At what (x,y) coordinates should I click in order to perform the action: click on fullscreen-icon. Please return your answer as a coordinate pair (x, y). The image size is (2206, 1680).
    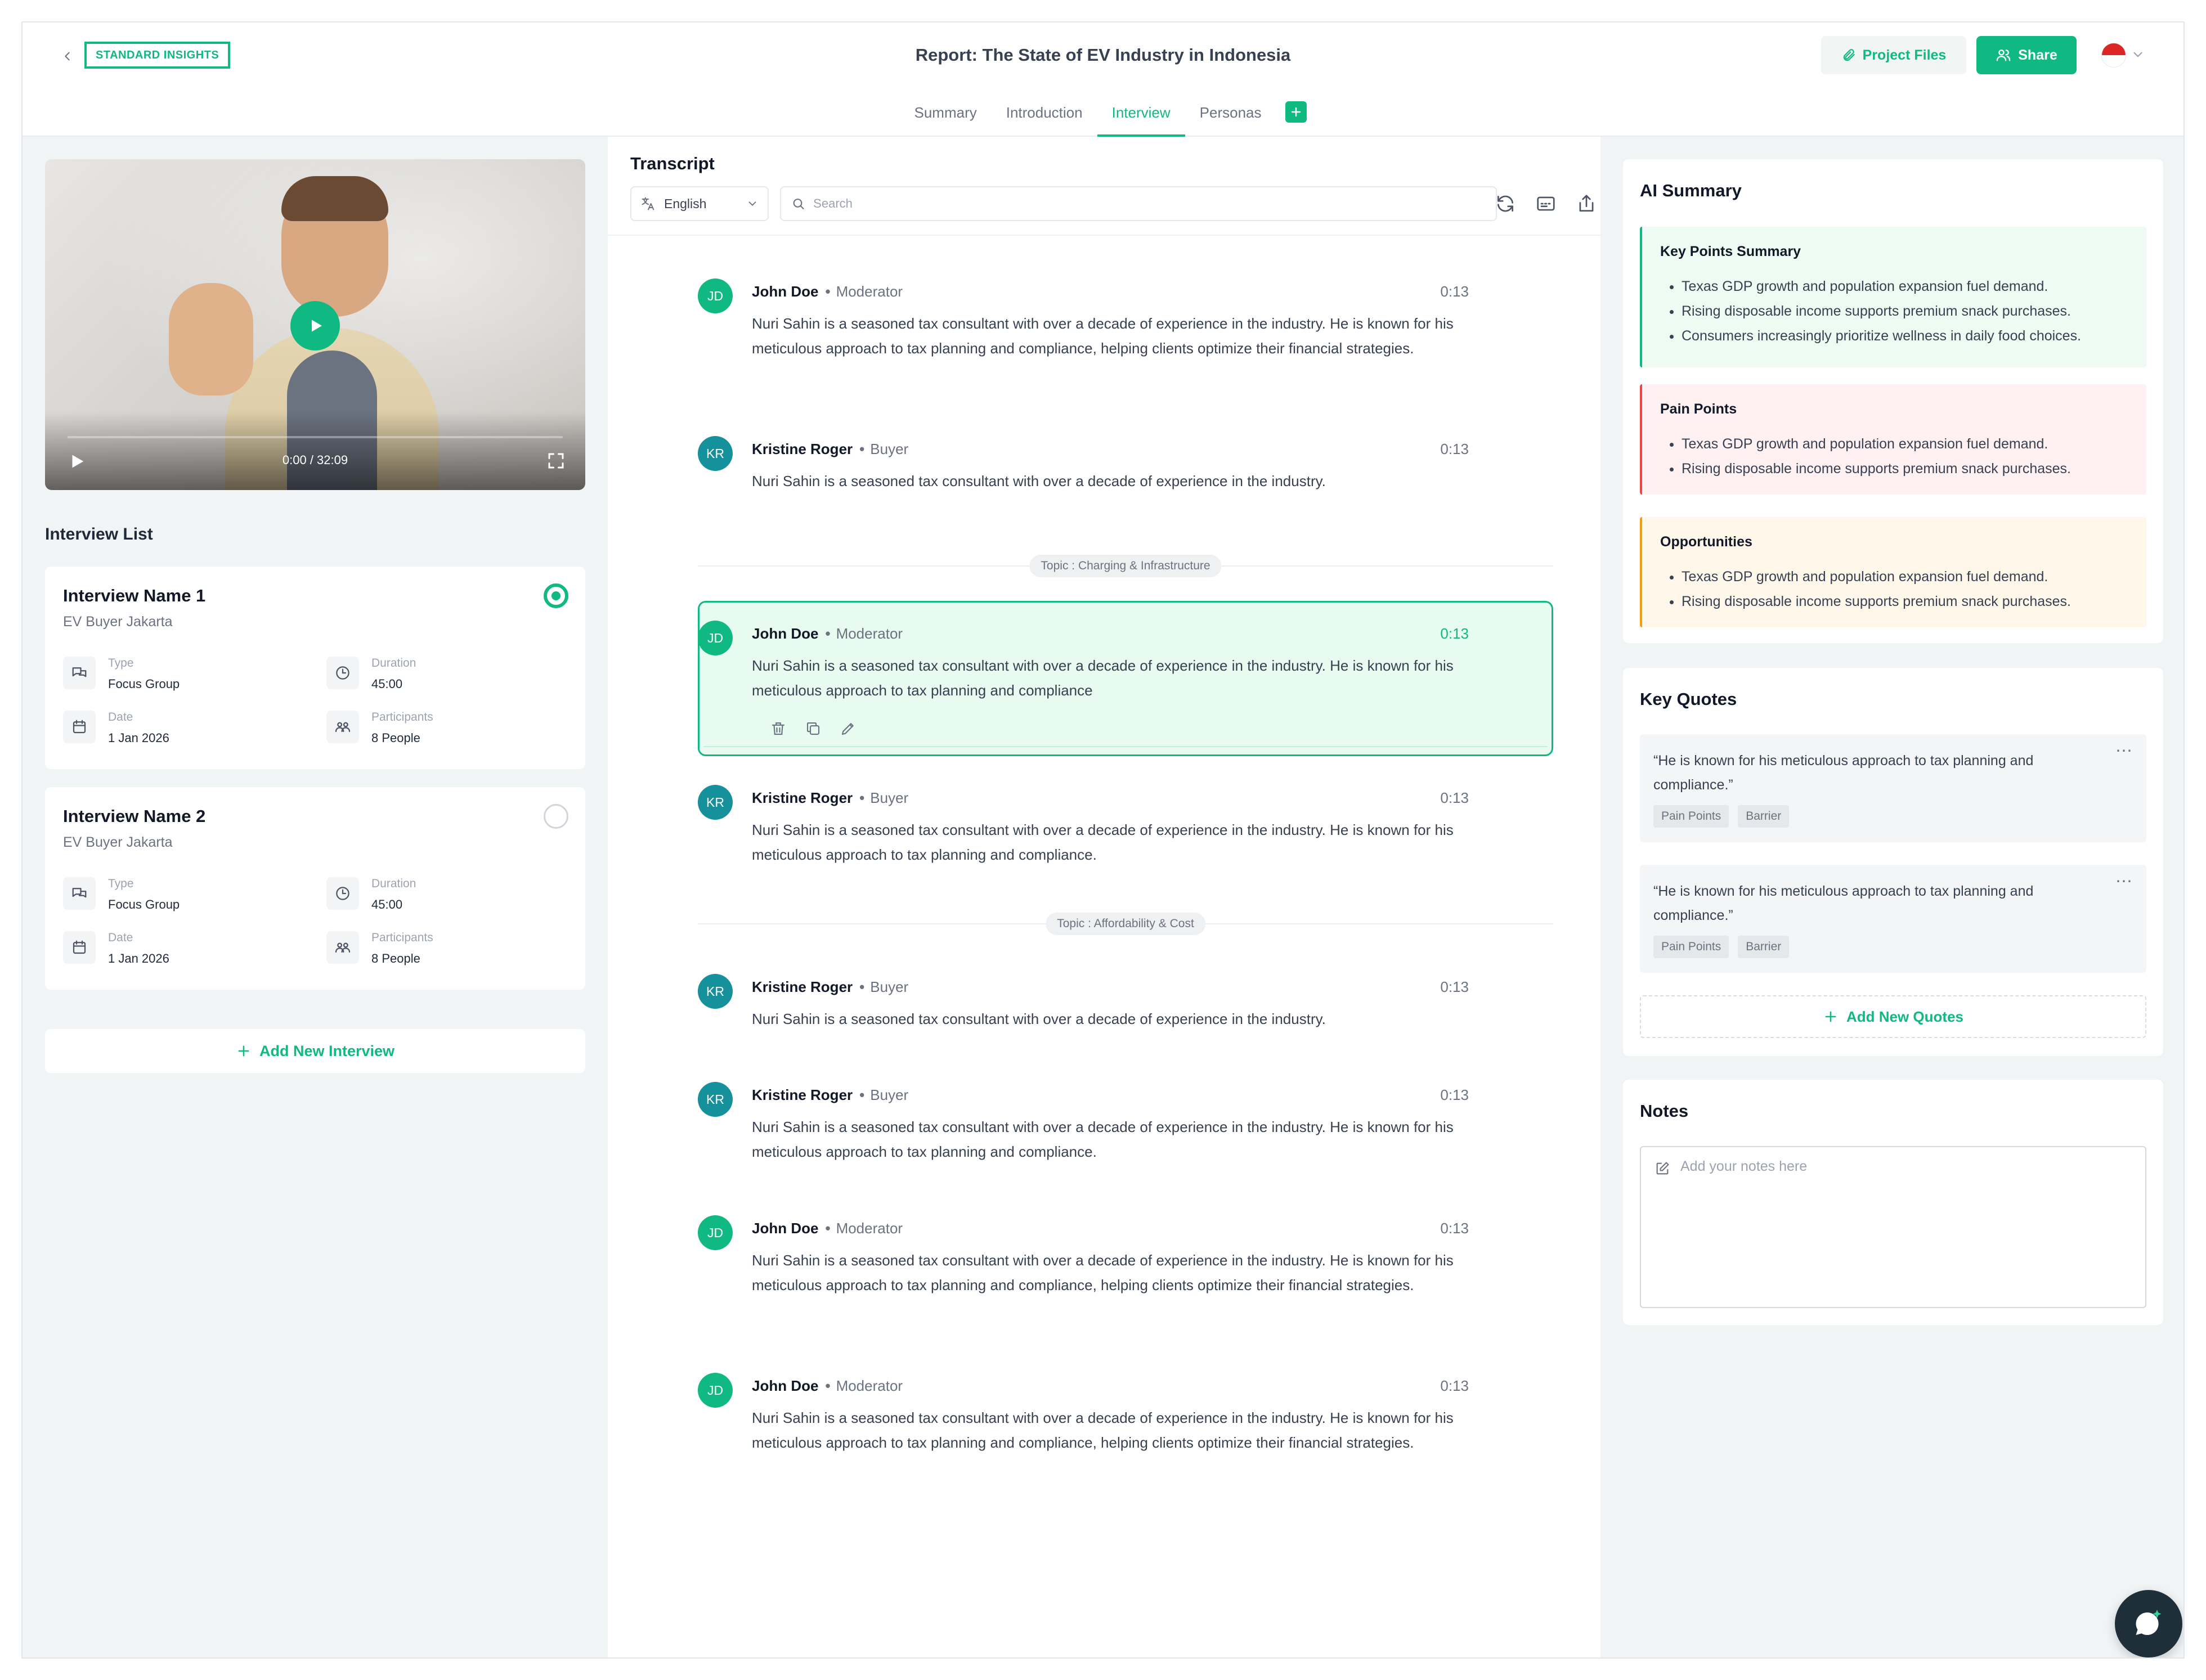
    Looking at the image, I should click on (556, 461).